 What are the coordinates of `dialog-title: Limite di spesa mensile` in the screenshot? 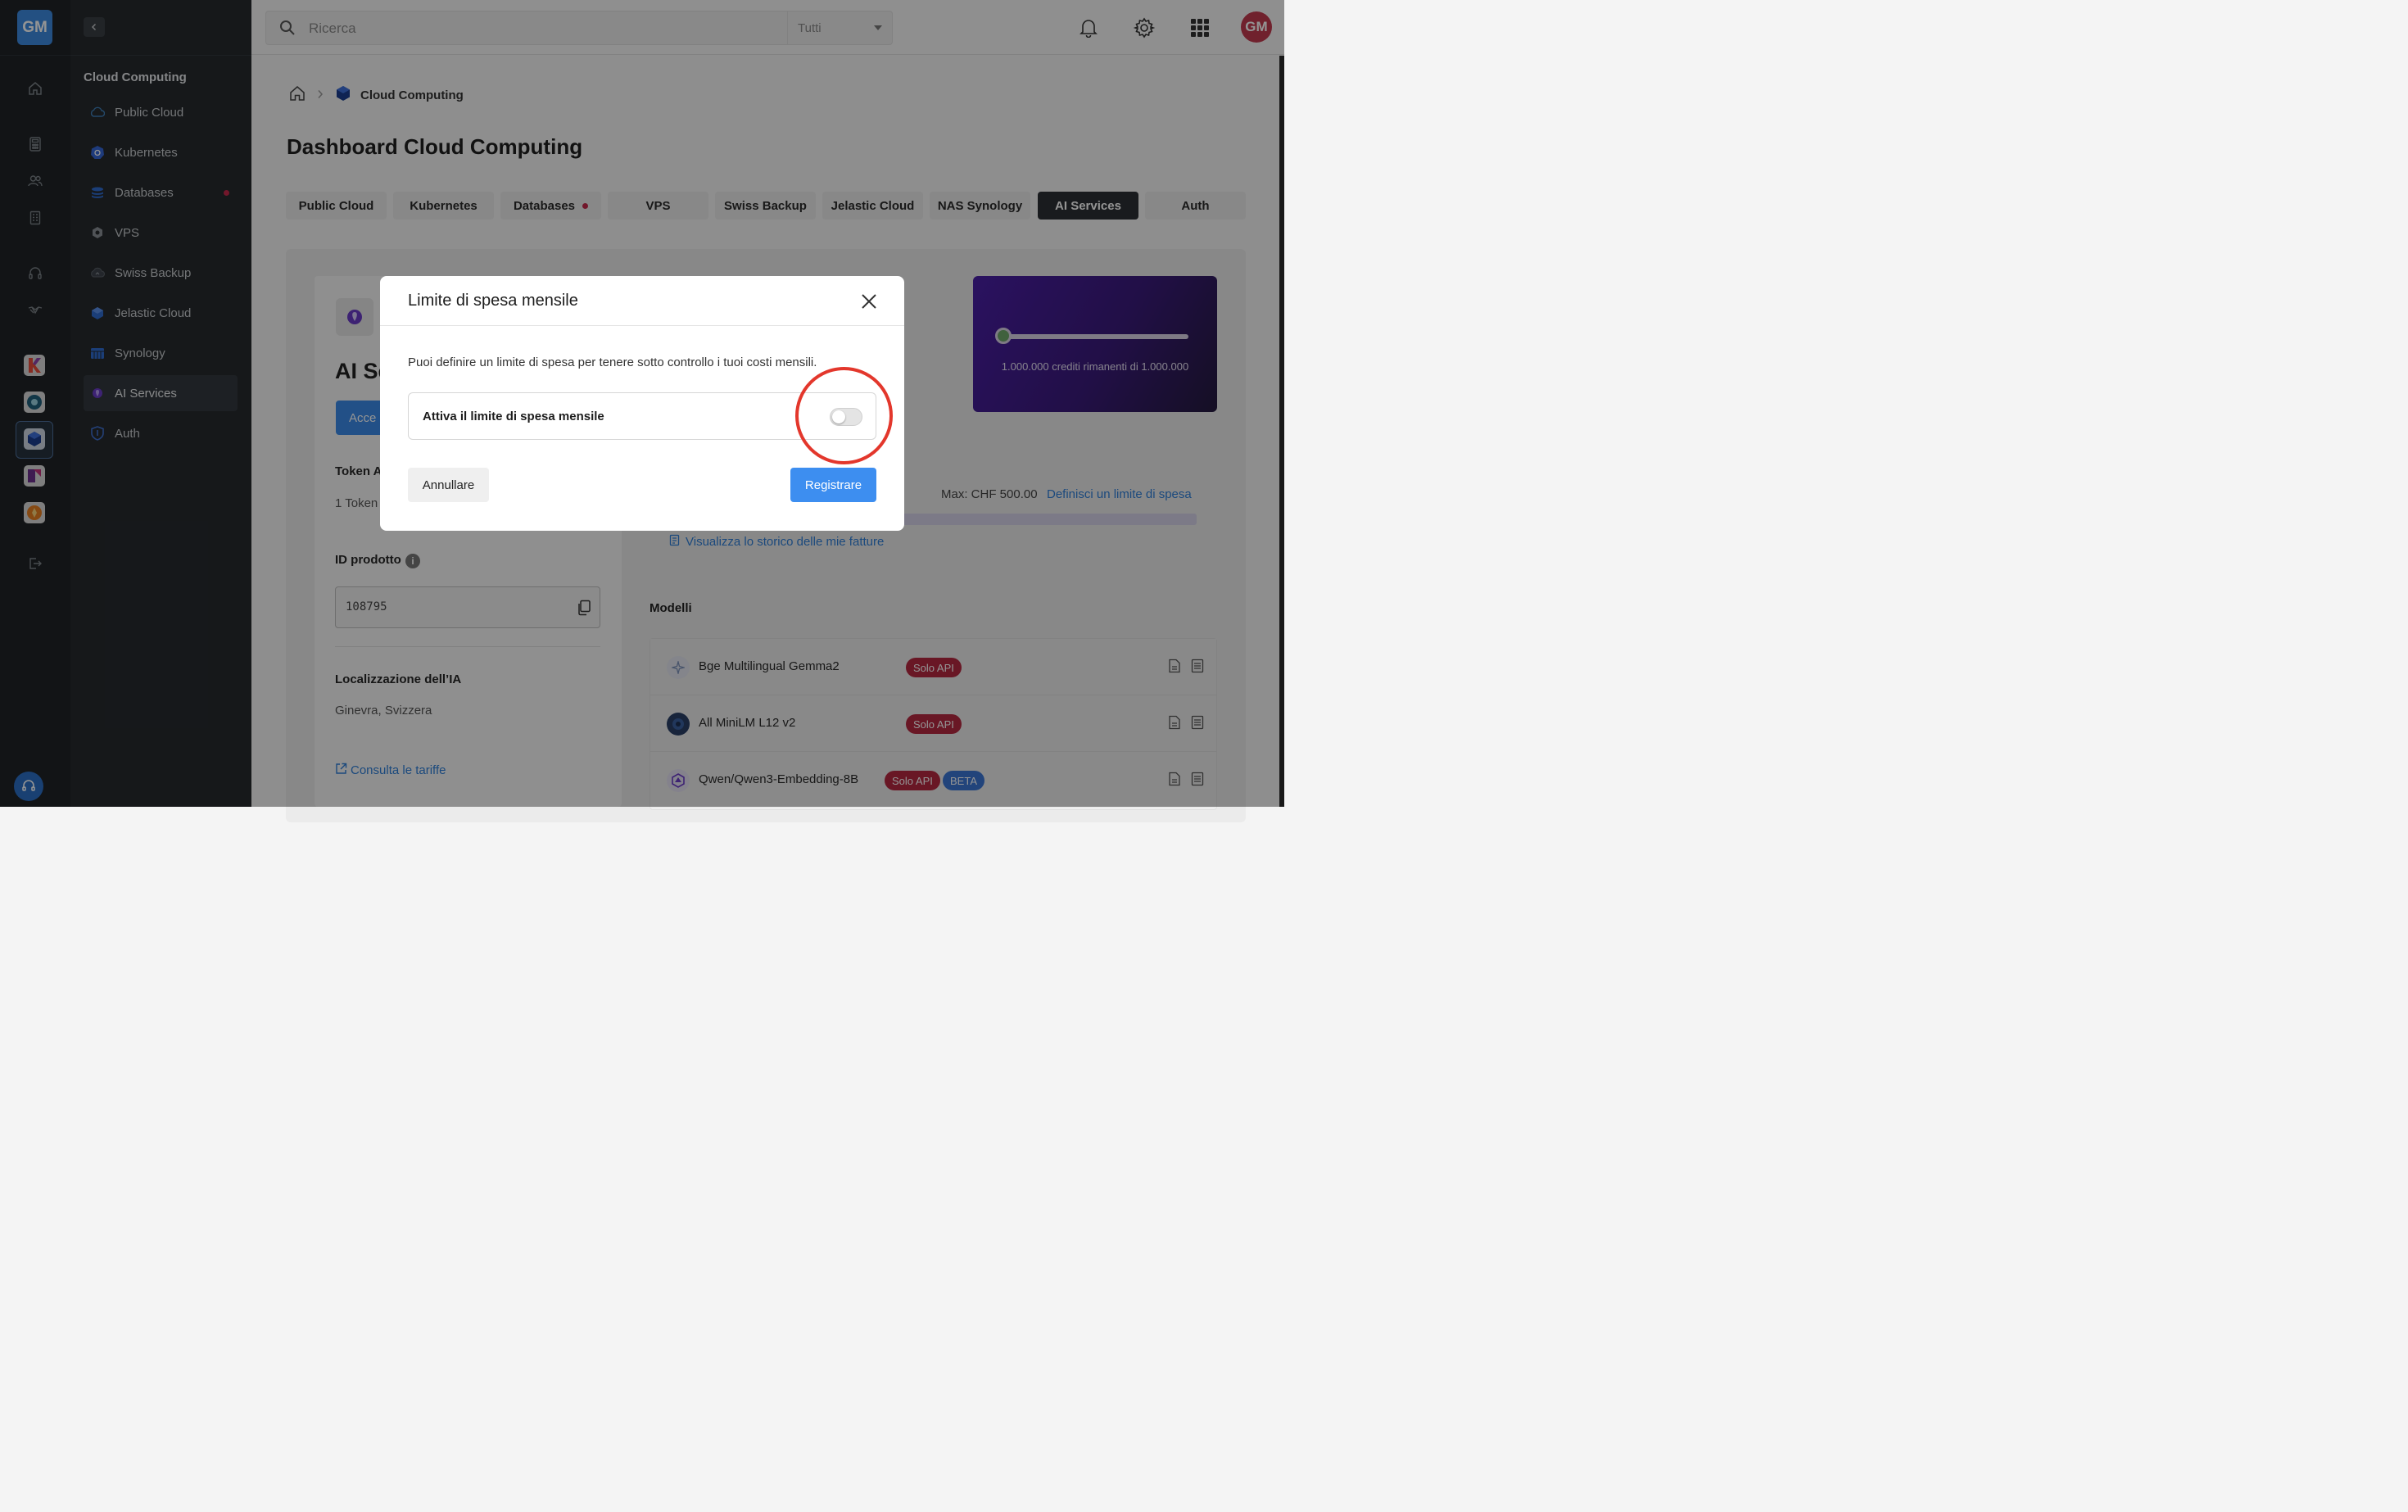 It's located at (493, 301).